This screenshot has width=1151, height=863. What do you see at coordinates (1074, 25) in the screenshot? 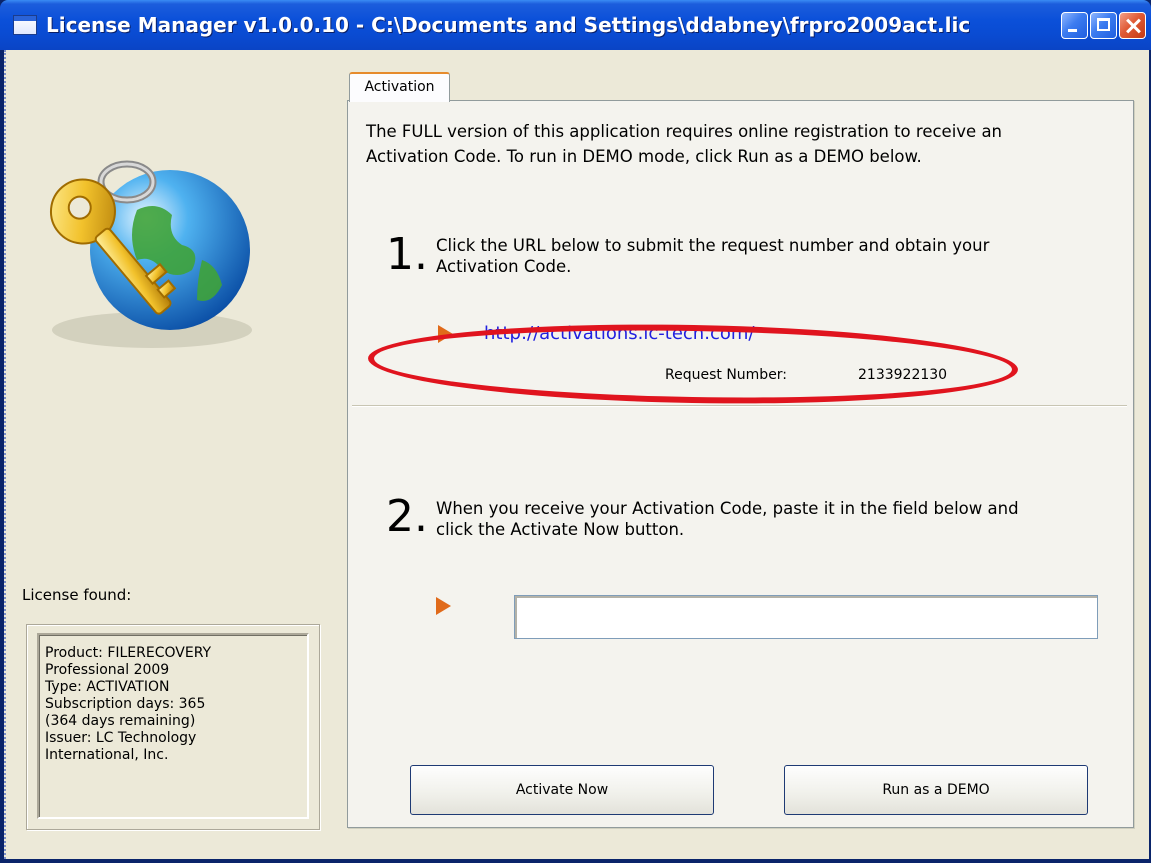
I see `minimize-button` at bounding box center [1074, 25].